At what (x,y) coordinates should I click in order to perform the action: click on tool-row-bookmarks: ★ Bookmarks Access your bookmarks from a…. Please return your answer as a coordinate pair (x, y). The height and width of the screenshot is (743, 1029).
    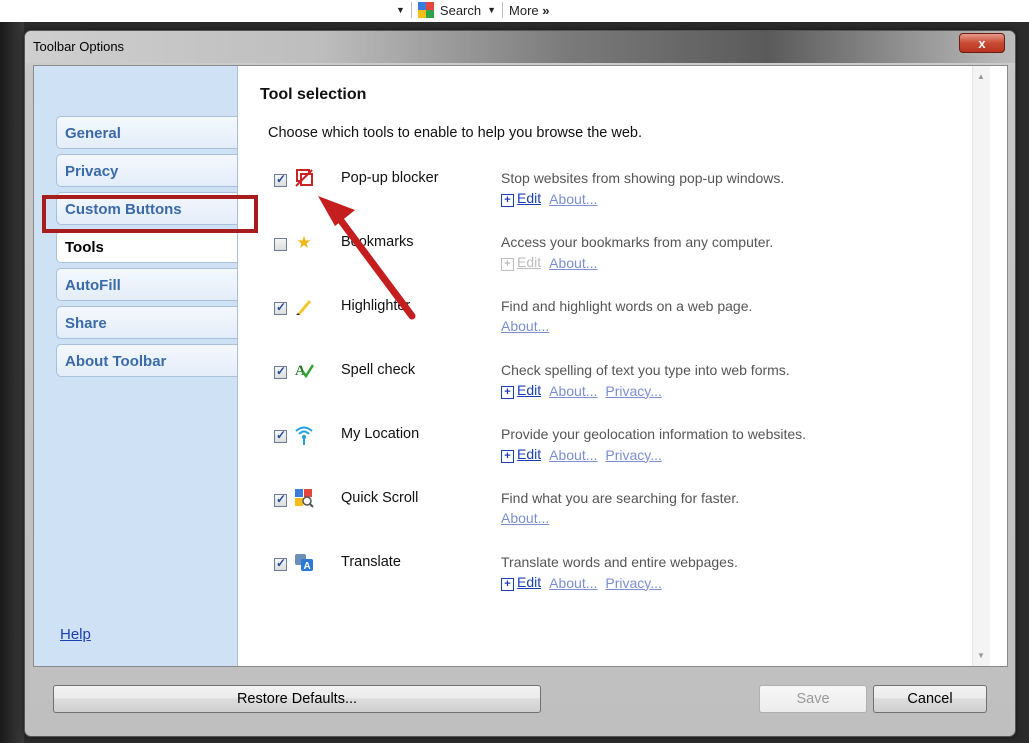
    Looking at the image, I should click on (624, 262).